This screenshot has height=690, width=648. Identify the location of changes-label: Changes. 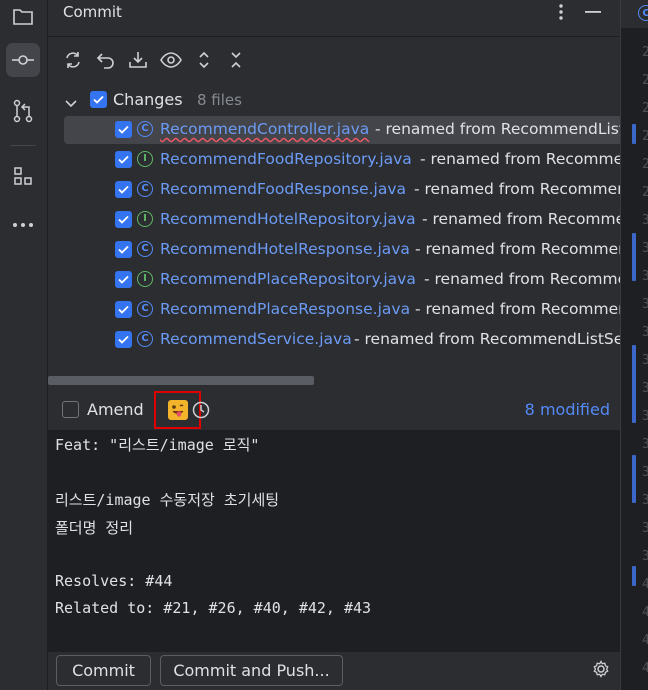
(148, 99).